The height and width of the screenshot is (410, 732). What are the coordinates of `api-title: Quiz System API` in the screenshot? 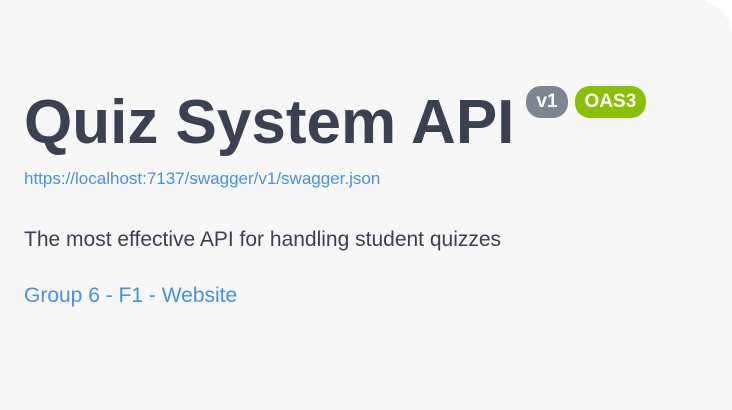 It's located at (269, 122).